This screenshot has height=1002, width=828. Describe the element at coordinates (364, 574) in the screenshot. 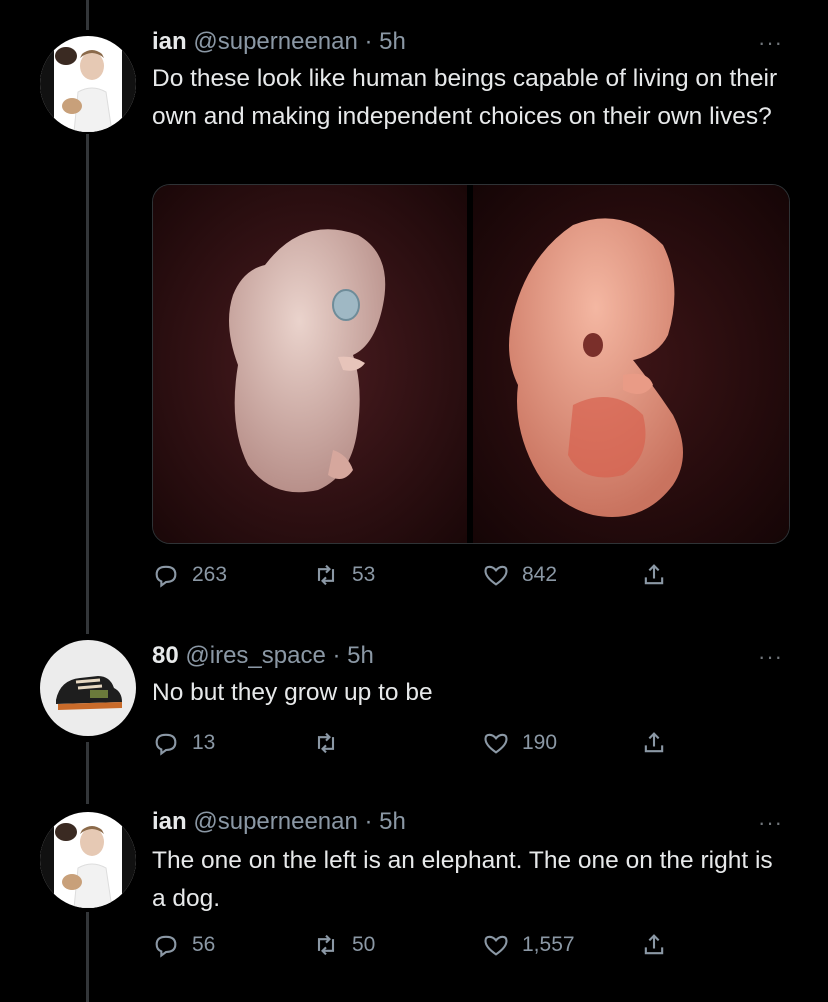

I see `retweet-count: 53` at that location.